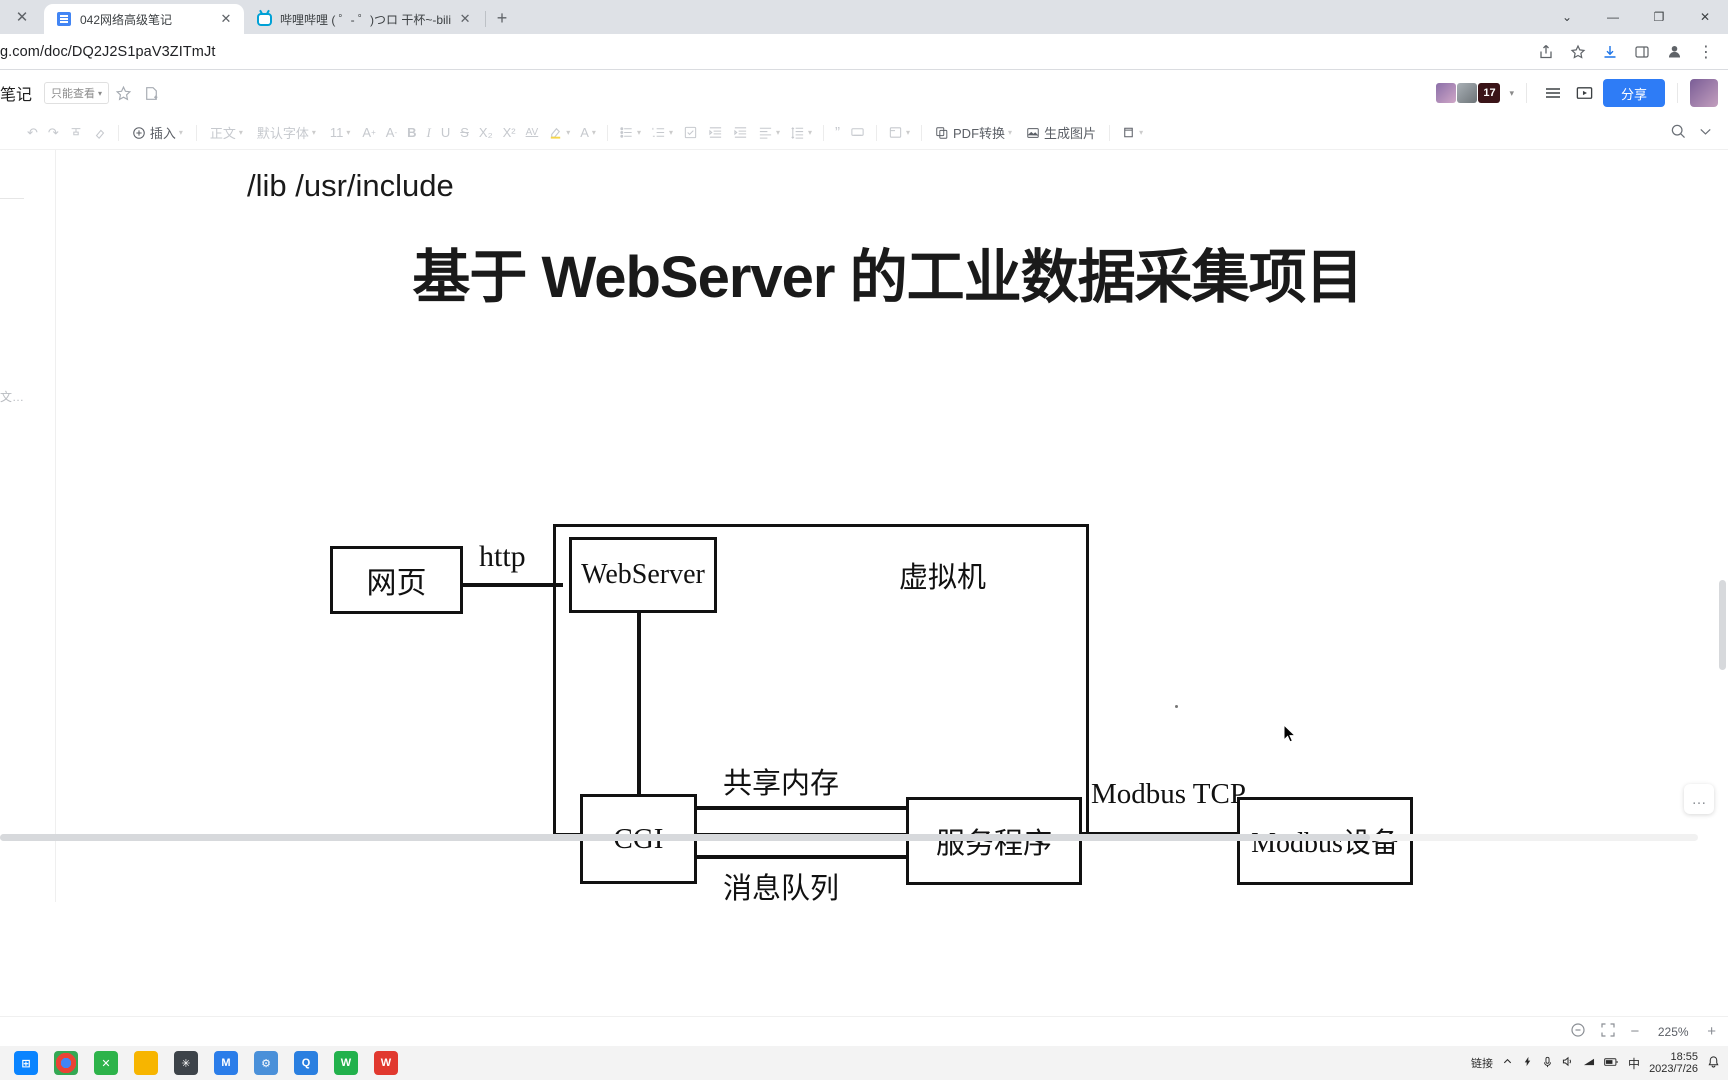 The height and width of the screenshot is (1080, 1728). I want to click on undo-button: ↶, so click(32, 133).